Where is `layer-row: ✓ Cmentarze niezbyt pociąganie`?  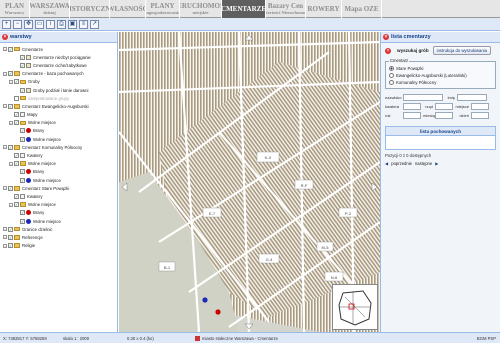
layer-row: ✓ Cmentarze niezbyt pociąganie is located at coordinates (59, 57).